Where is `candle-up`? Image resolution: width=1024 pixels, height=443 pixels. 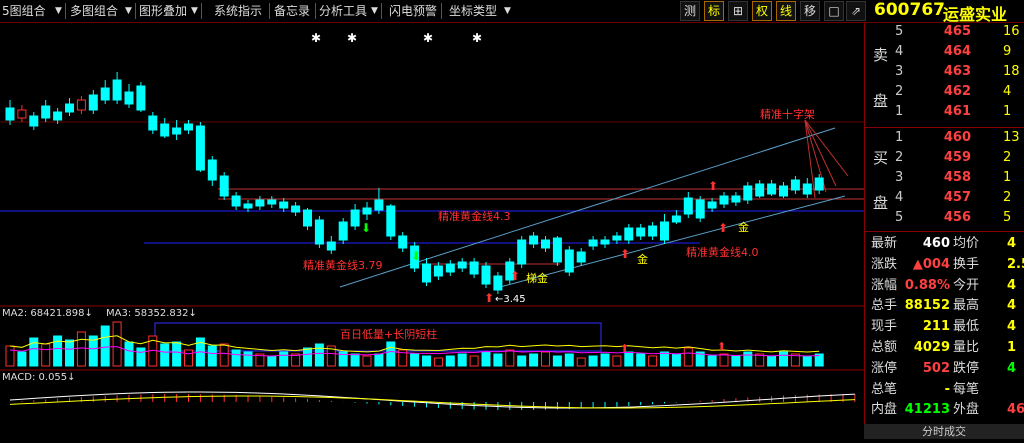 candle-up is located at coordinates (22, 114).